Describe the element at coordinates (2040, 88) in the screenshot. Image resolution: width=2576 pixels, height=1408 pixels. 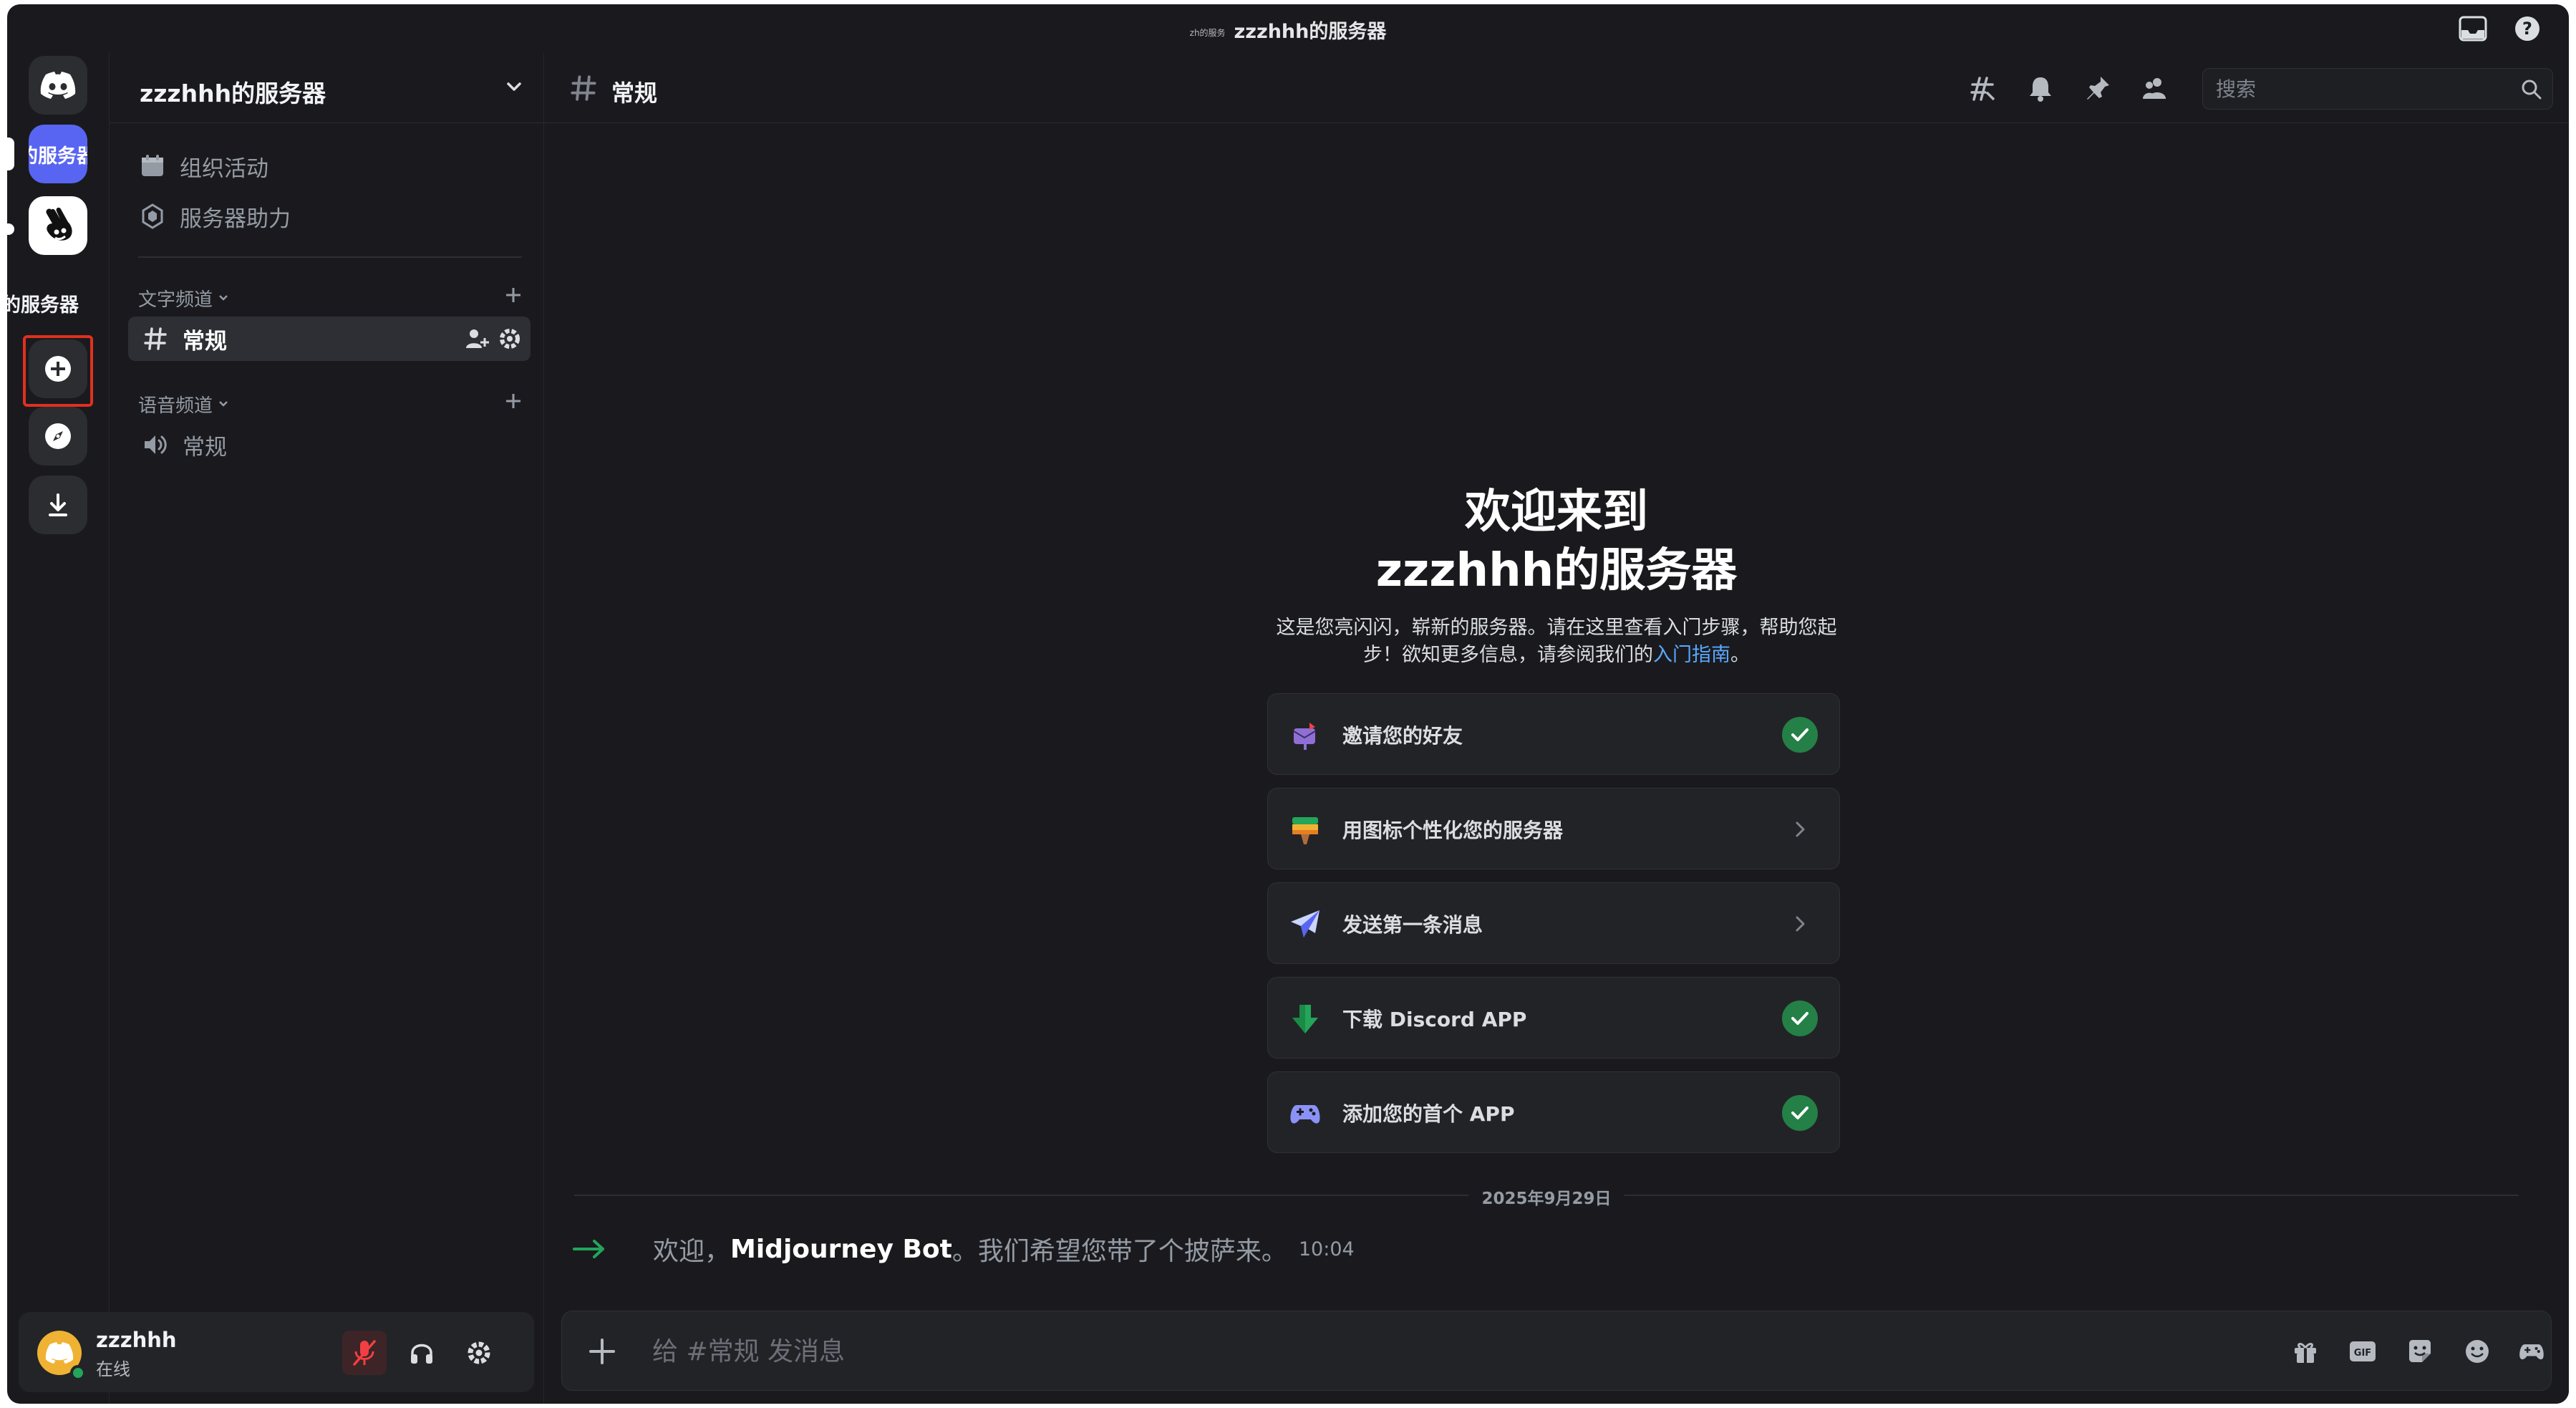
I see `notification-bell-icon` at that location.